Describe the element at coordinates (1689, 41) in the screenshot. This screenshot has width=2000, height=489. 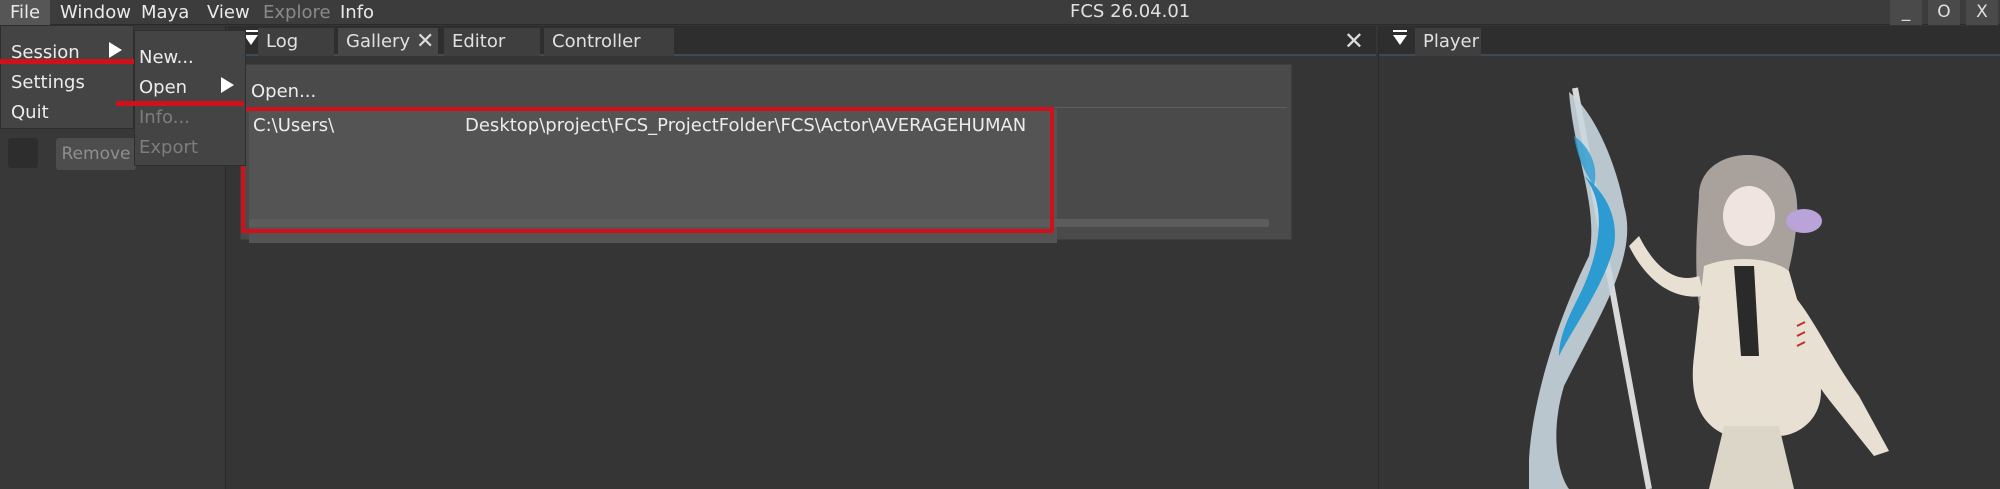
I see `player-tab-bar: Player` at that location.